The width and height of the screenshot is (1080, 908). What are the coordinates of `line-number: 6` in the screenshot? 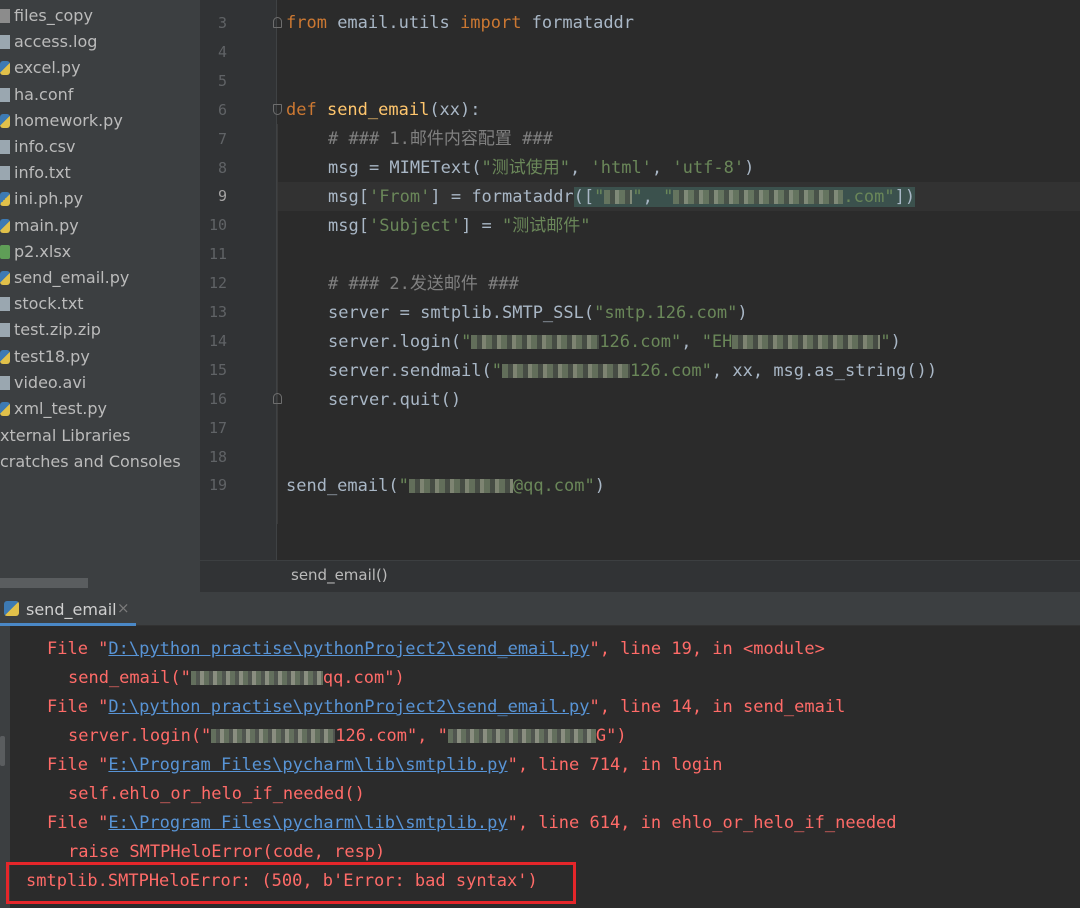 It's located at (222, 109).